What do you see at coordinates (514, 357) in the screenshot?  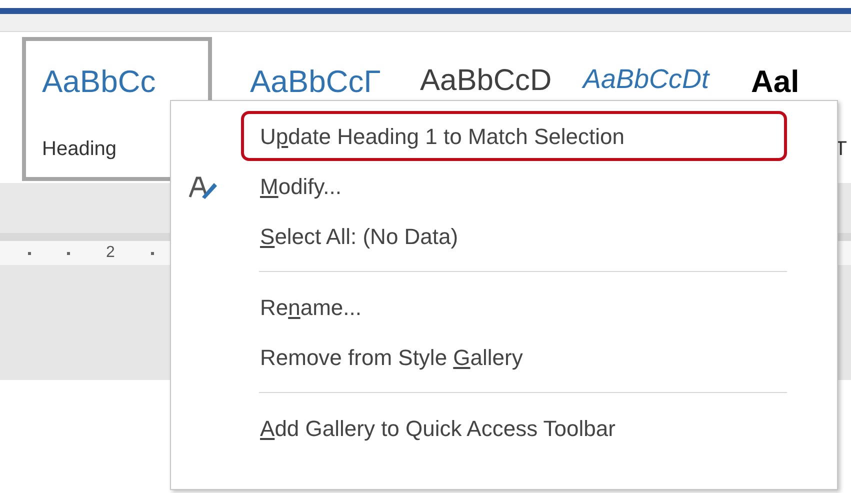 I see `menu-item: Remove from Style Gallery` at bounding box center [514, 357].